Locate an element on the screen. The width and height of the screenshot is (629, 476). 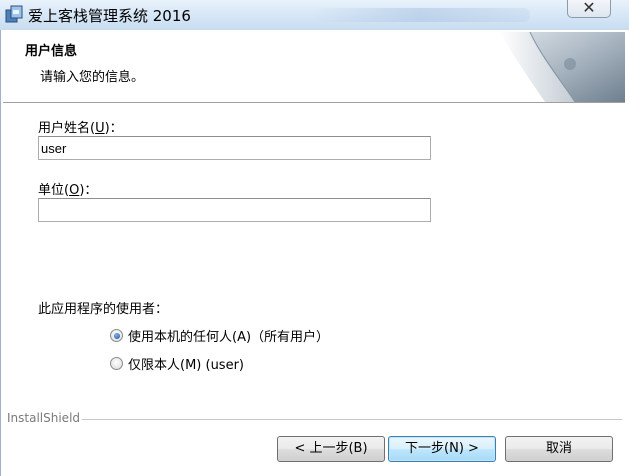
title-bar: 爱上客栈管理系统 2016 ✕ is located at coordinates (314, 15).